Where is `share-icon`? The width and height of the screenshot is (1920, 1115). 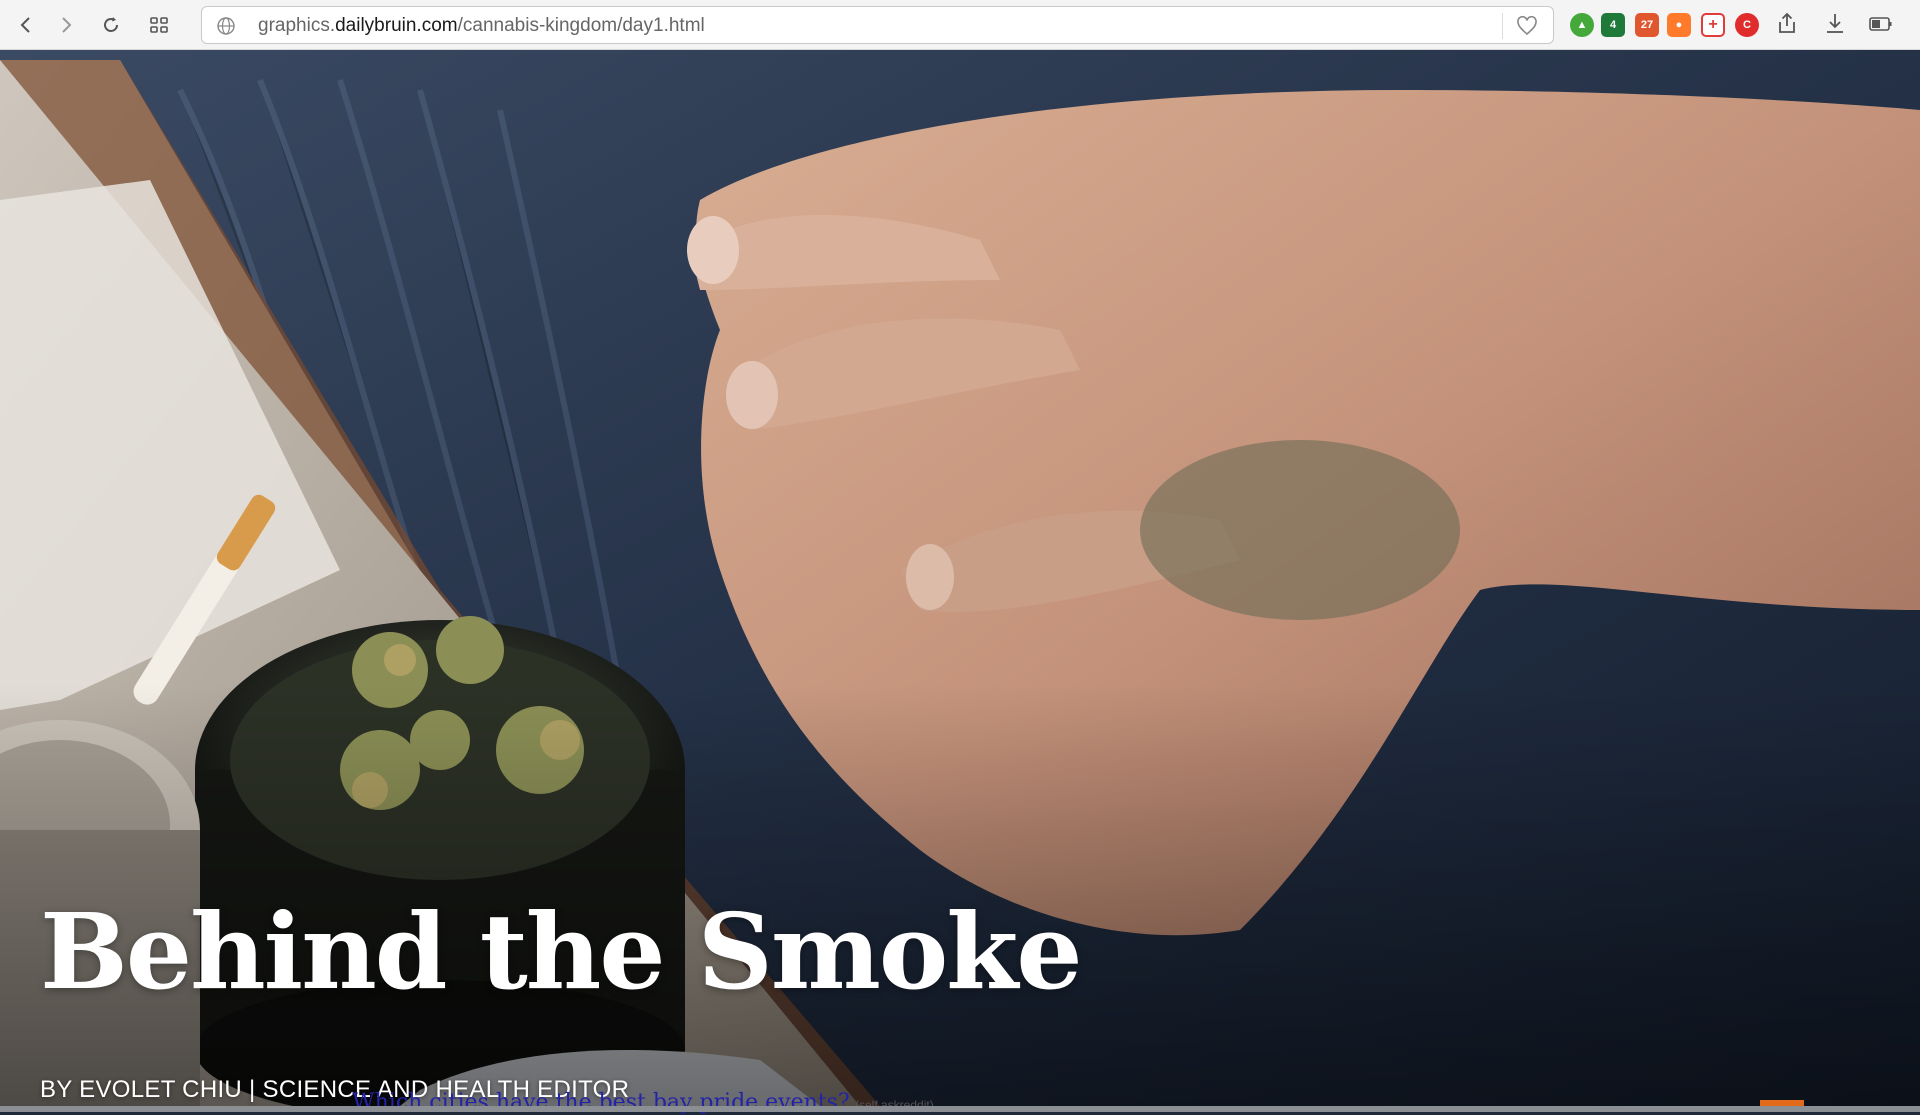 share-icon is located at coordinates (1787, 24).